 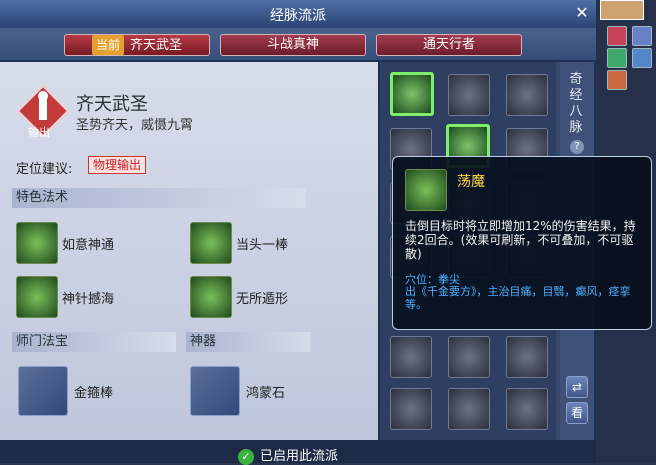 I want to click on current-badge: 当前, so click(x=107, y=45).